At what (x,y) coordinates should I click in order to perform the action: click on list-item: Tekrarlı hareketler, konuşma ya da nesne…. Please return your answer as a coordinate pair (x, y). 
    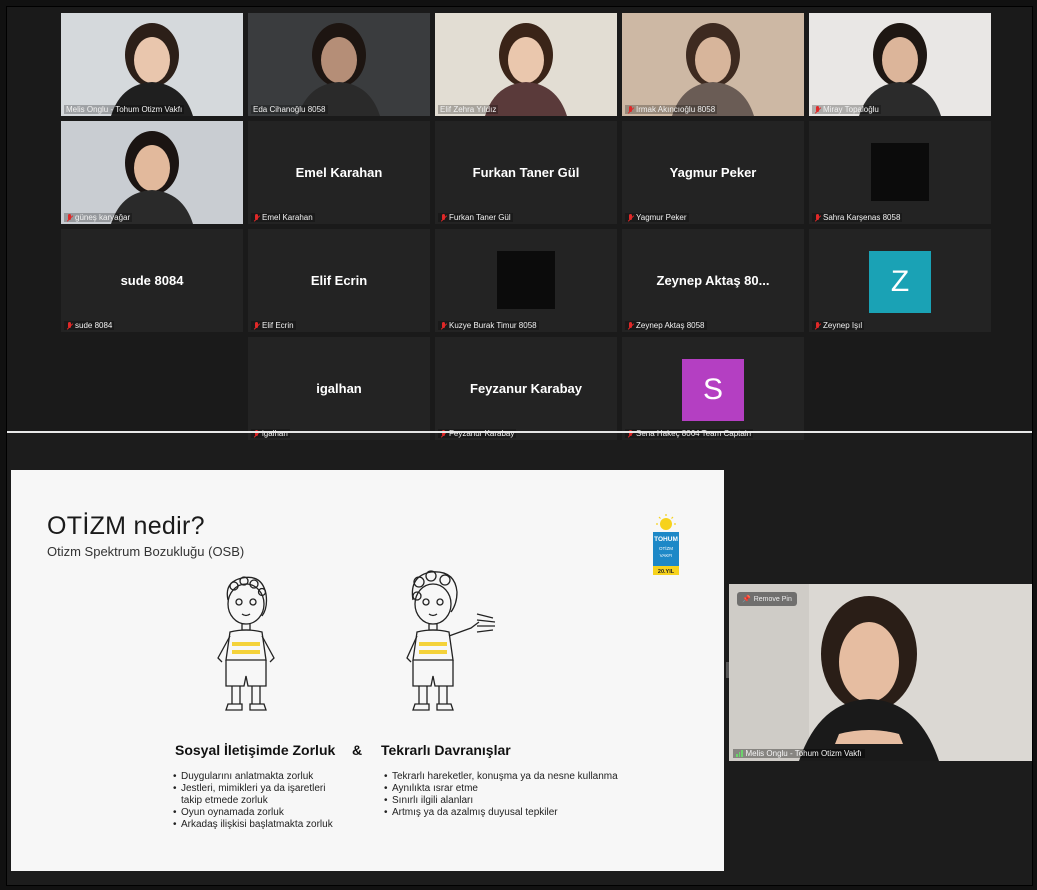
    Looking at the image, I should click on (501, 777).